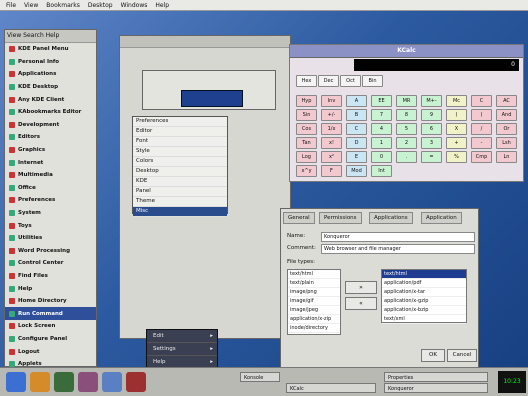  I want to click on list-item: image/jpeg, so click(314, 310).